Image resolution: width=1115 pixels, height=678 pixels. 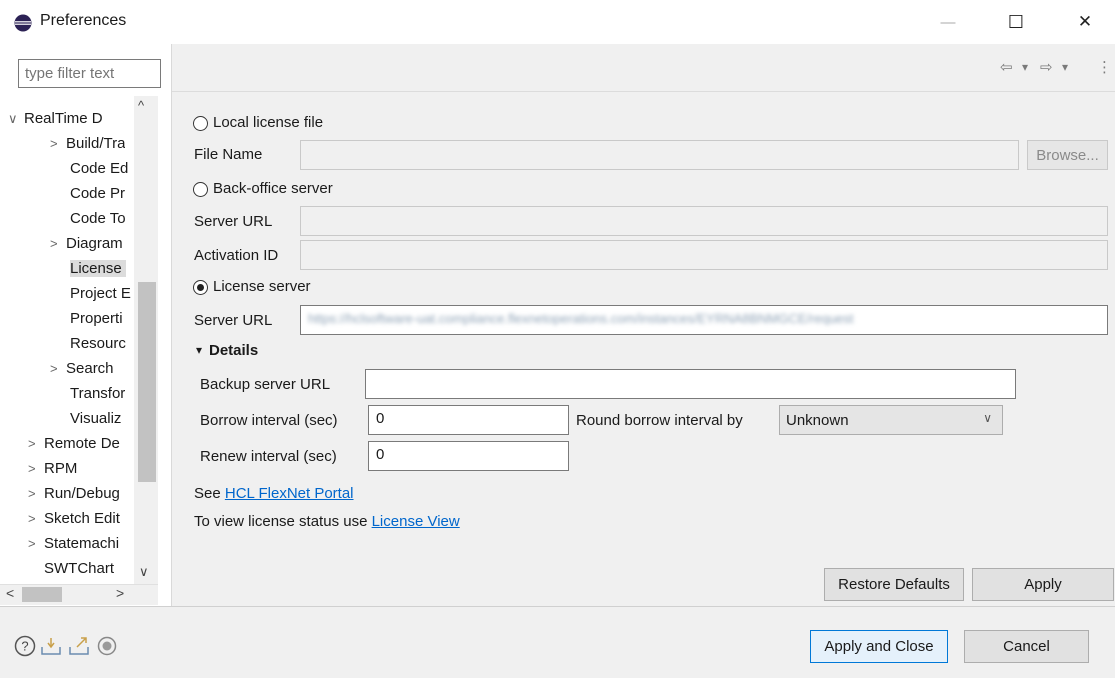 What do you see at coordinates (879, 646) in the screenshot?
I see `apply-and-close-button: Apply and Close` at bounding box center [879, 646].